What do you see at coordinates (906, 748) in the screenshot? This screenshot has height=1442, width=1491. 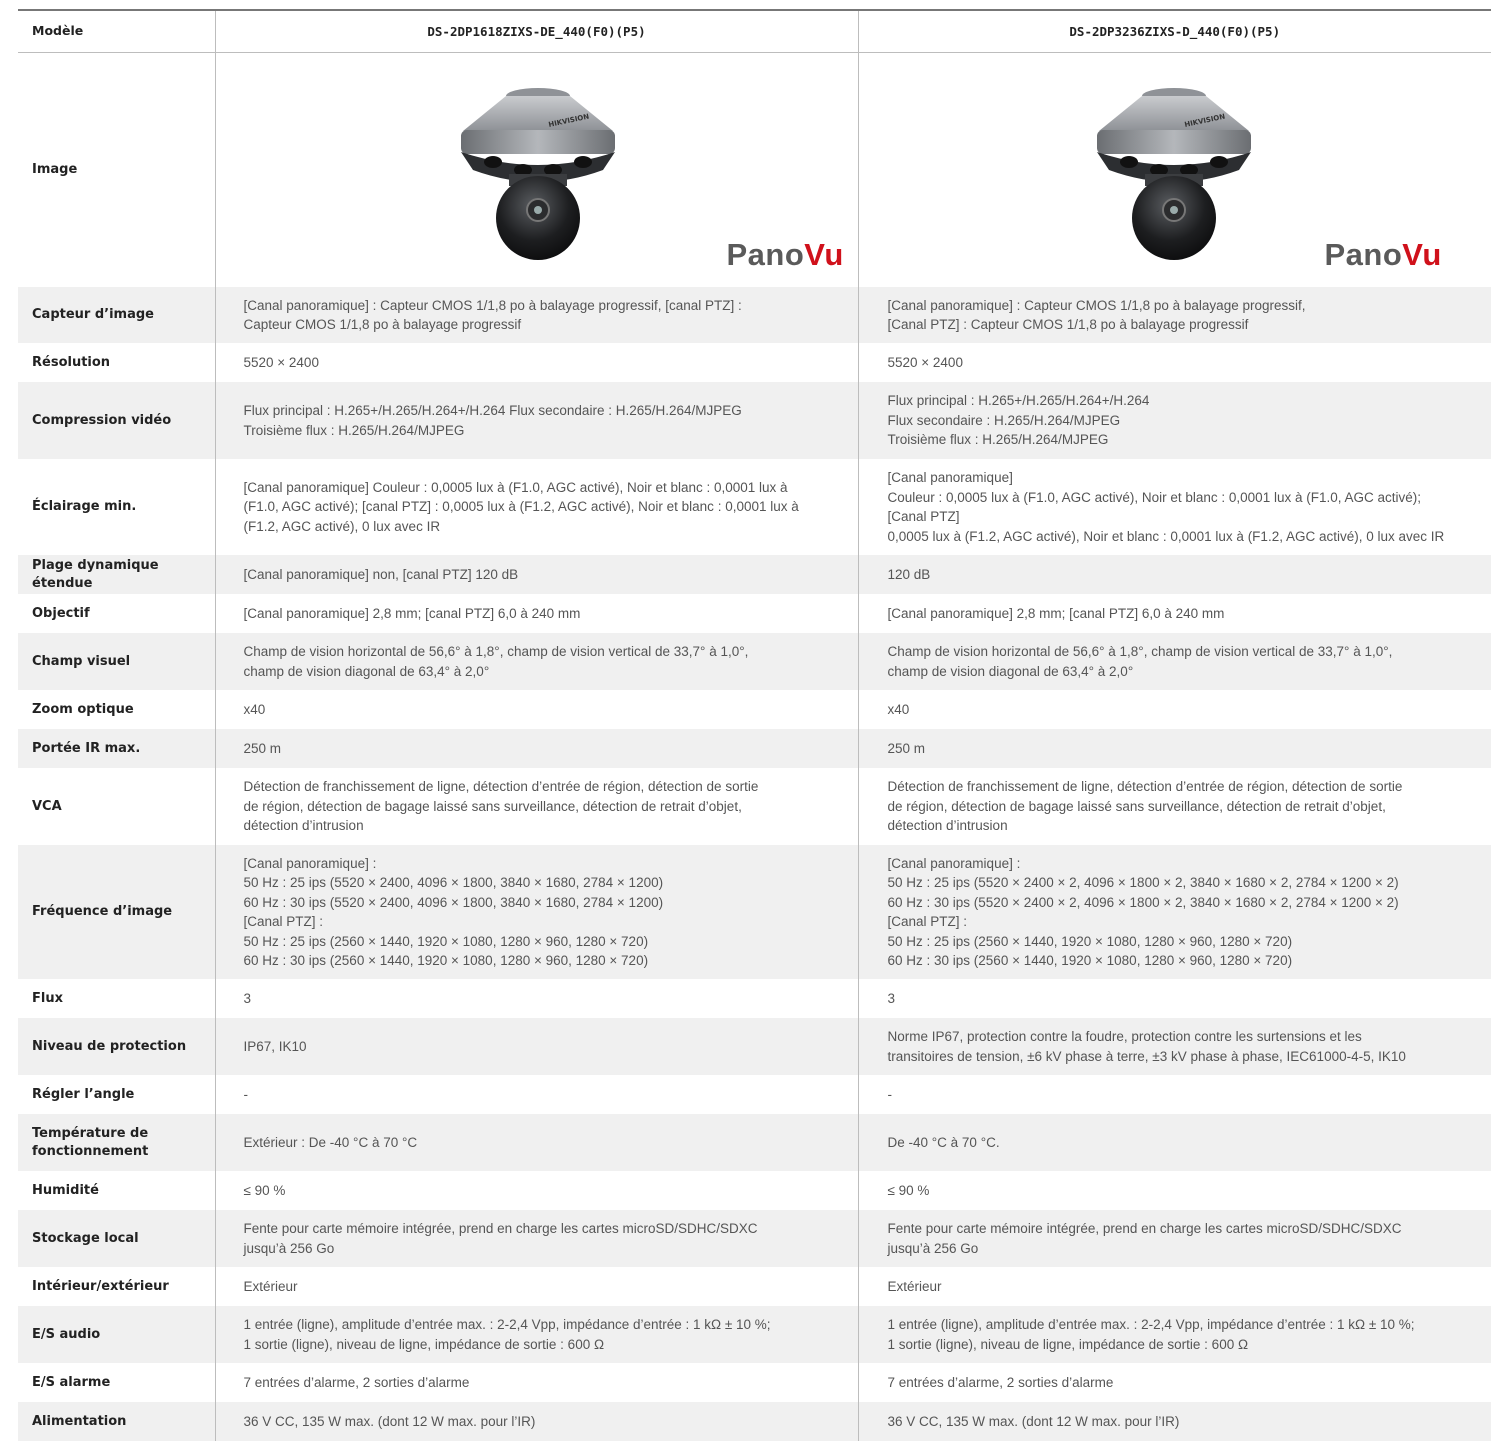 I see `model-2-value-text: 250 m` at bounding box center [906, 748].